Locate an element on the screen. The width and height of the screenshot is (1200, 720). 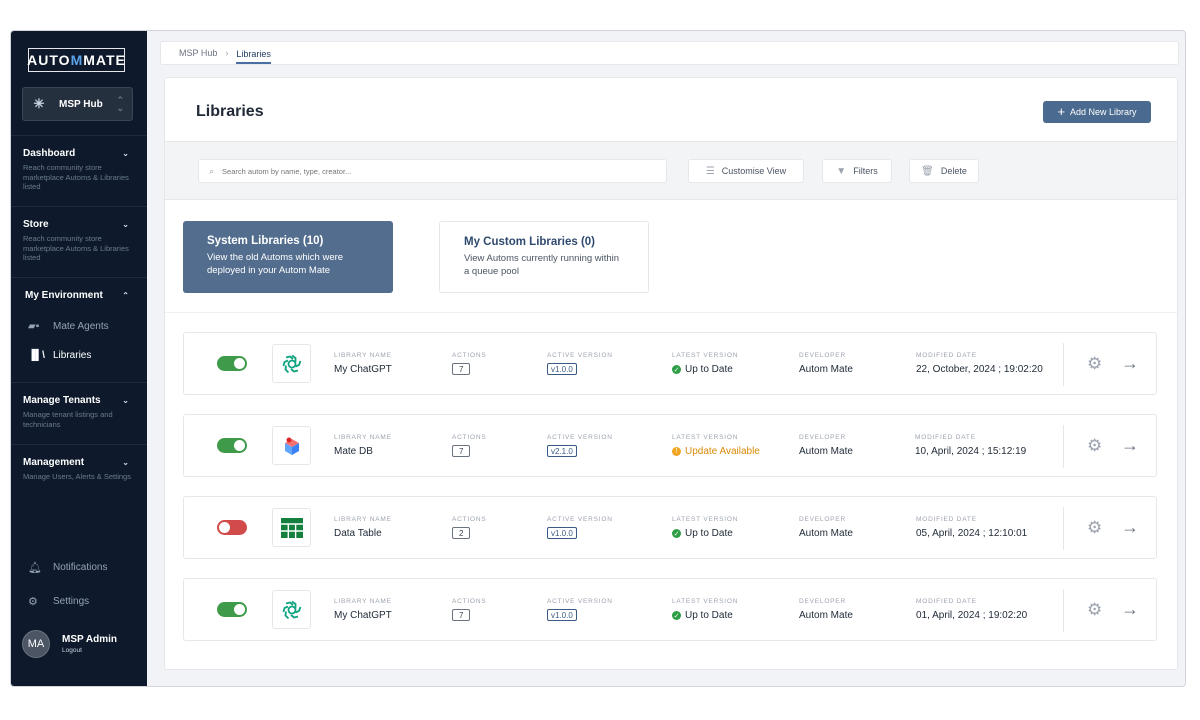
filters-button: ▼ Filters is located at coordinates (857, 171).